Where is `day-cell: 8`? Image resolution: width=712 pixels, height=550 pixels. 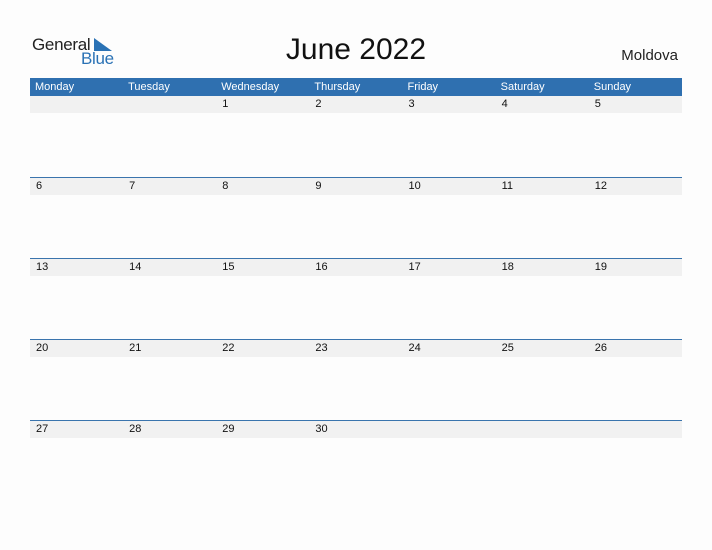 day-cell: 8 is located at coordinates (225, 186).